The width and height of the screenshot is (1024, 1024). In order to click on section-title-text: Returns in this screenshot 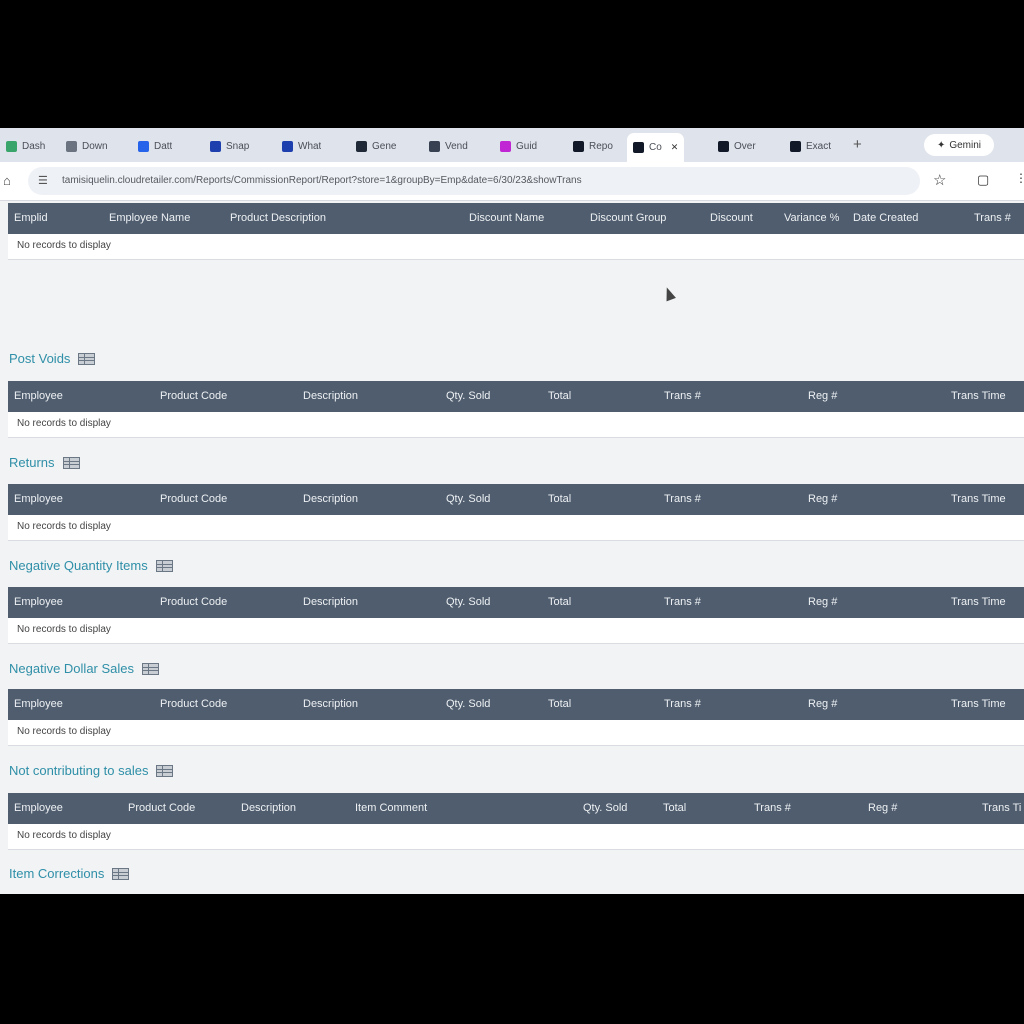, I will do `click(32, 462)`.